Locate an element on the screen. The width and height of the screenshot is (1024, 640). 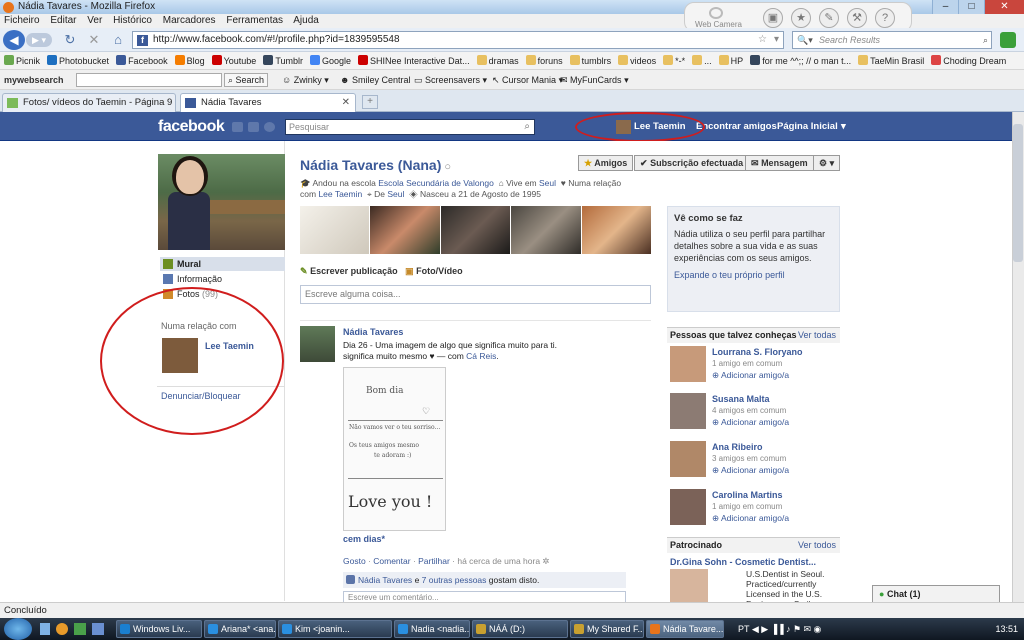
privacy-icon: ✲ is located at coordinates (544, 561).